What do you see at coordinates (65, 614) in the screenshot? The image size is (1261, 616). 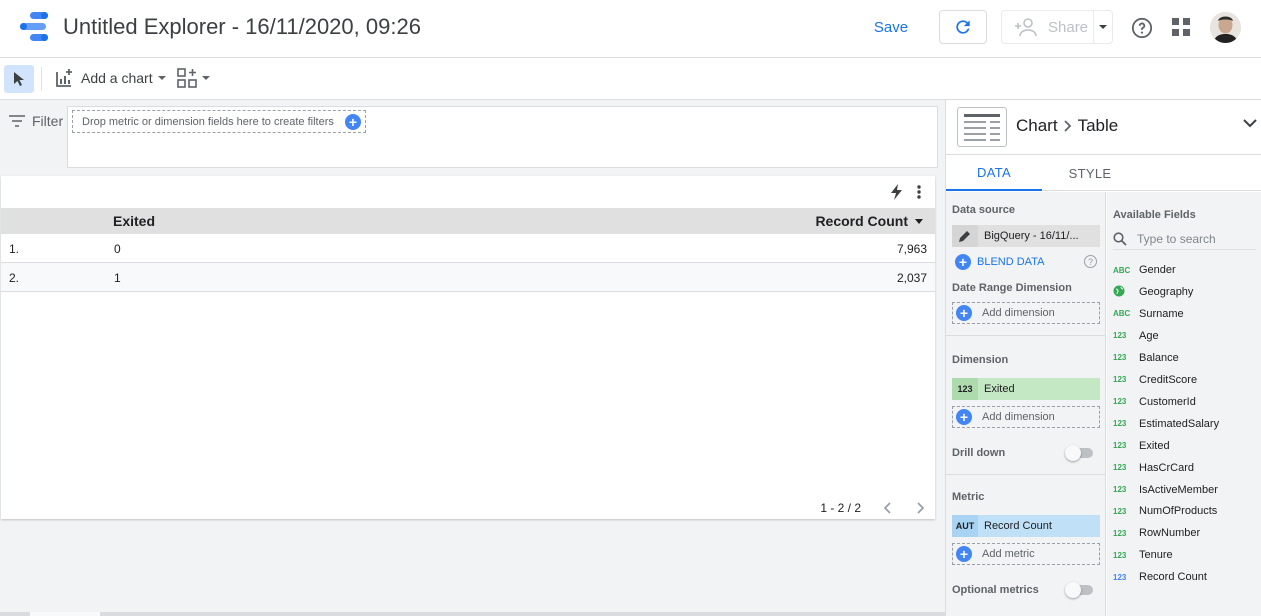 I see `scrollbar-thumb` at bounding box center [65, 614].